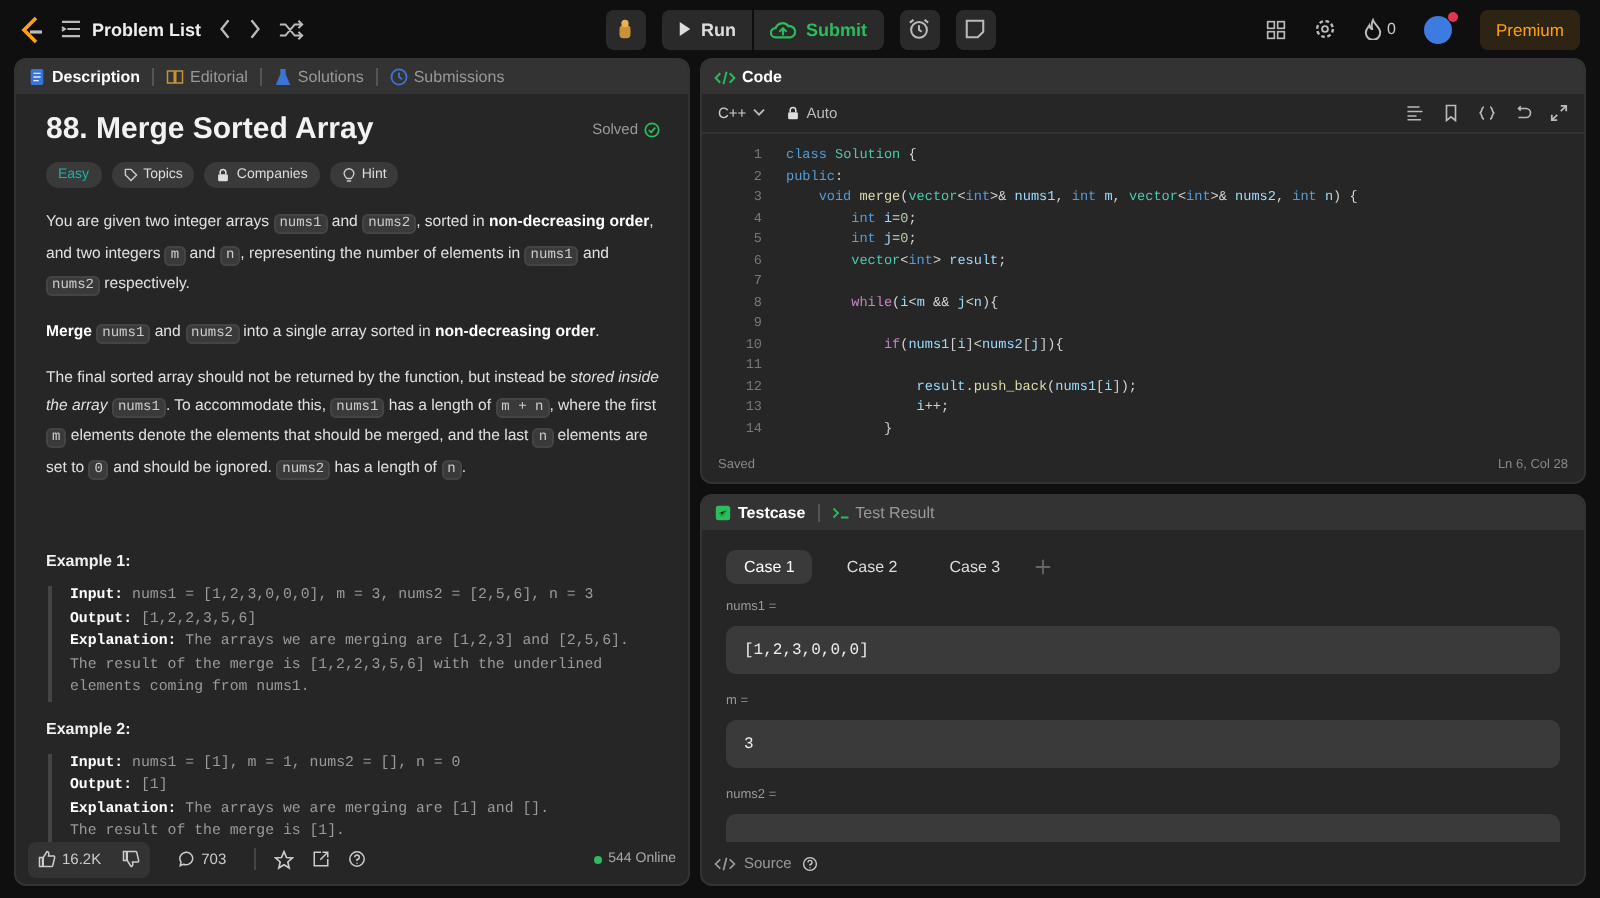 The image size is (1600, 898). Describe the element at coordinates (1324, 29) in the screenshot. I see `settings-icon` at that location.